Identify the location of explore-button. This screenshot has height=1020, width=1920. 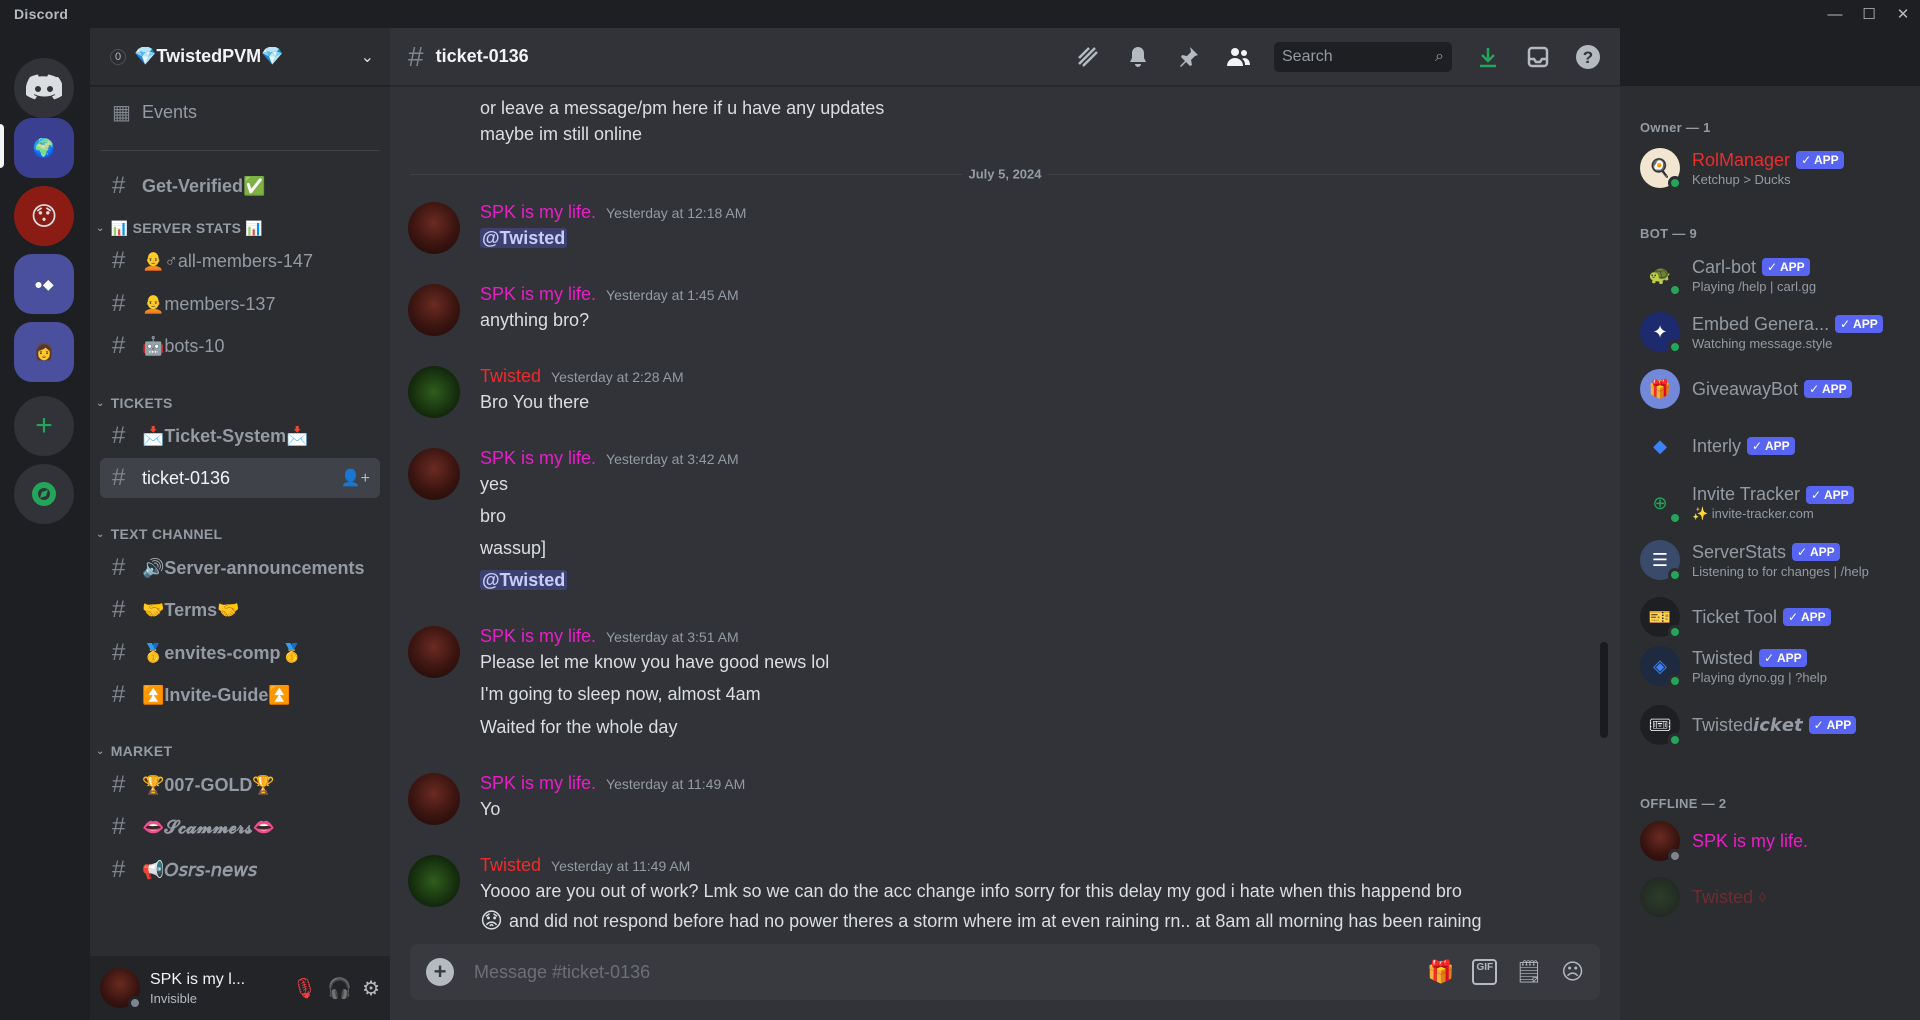
(44, 494).